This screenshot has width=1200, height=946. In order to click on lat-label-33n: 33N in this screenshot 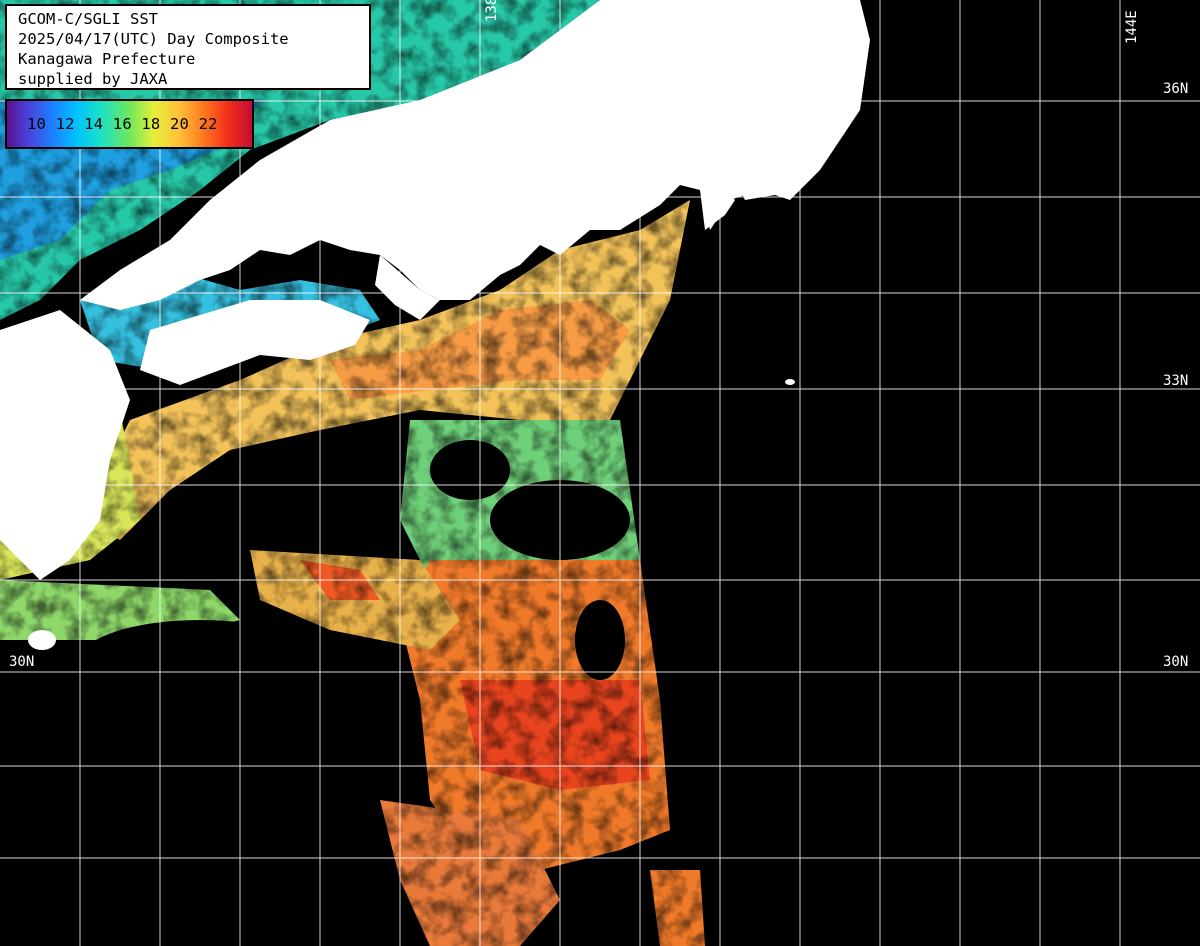, I will do `click(1176, 381)`.